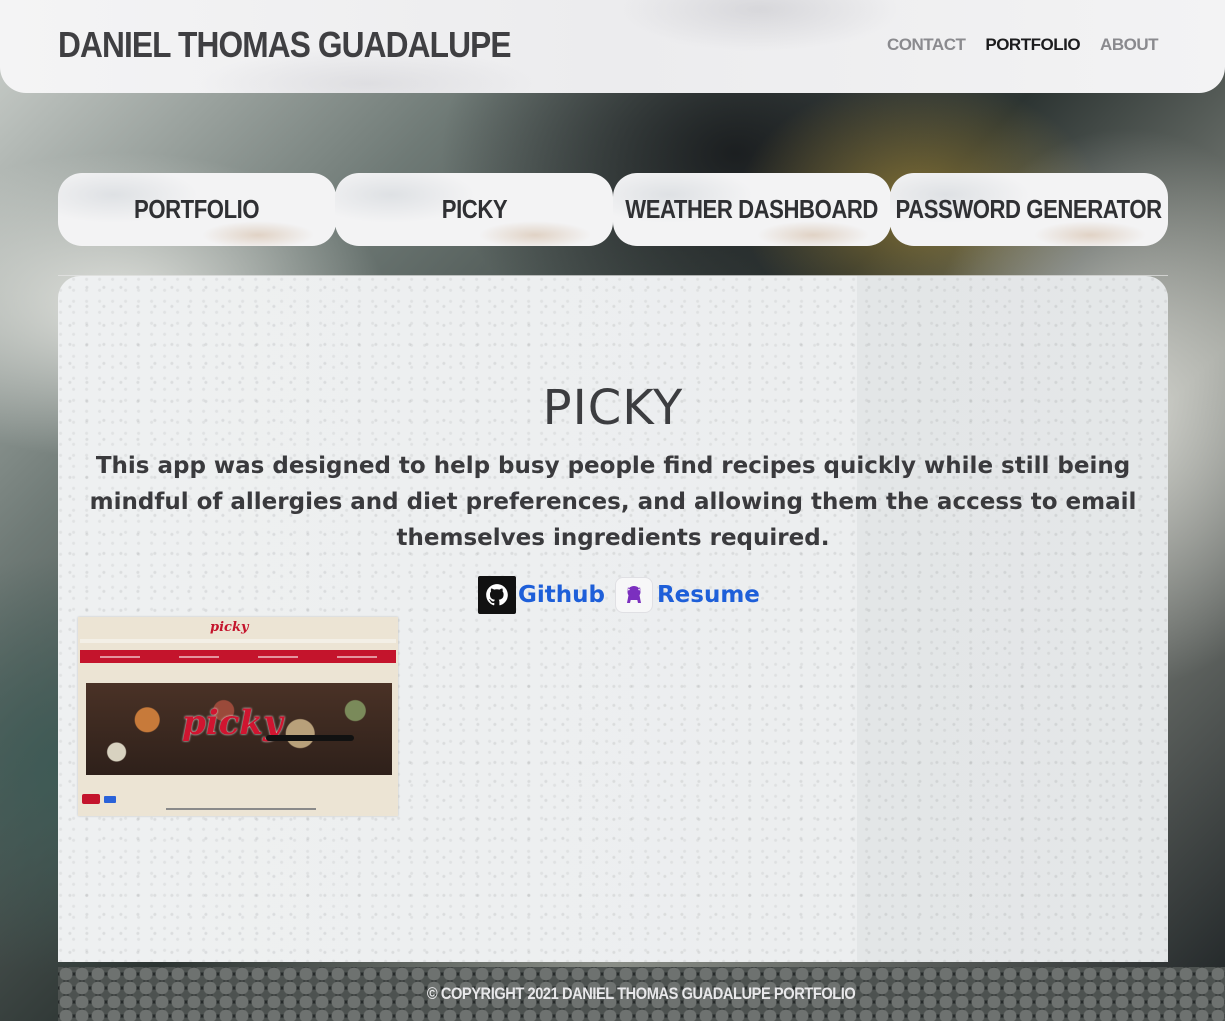  I want to click on screenshot-searchbar, so click(238, 641).